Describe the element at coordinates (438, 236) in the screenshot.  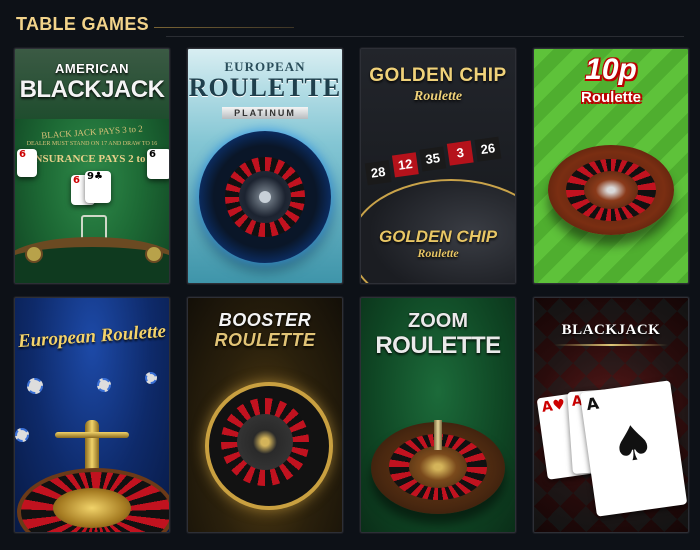
I see `logo-line1: GOLDEN CHIP` at that location.